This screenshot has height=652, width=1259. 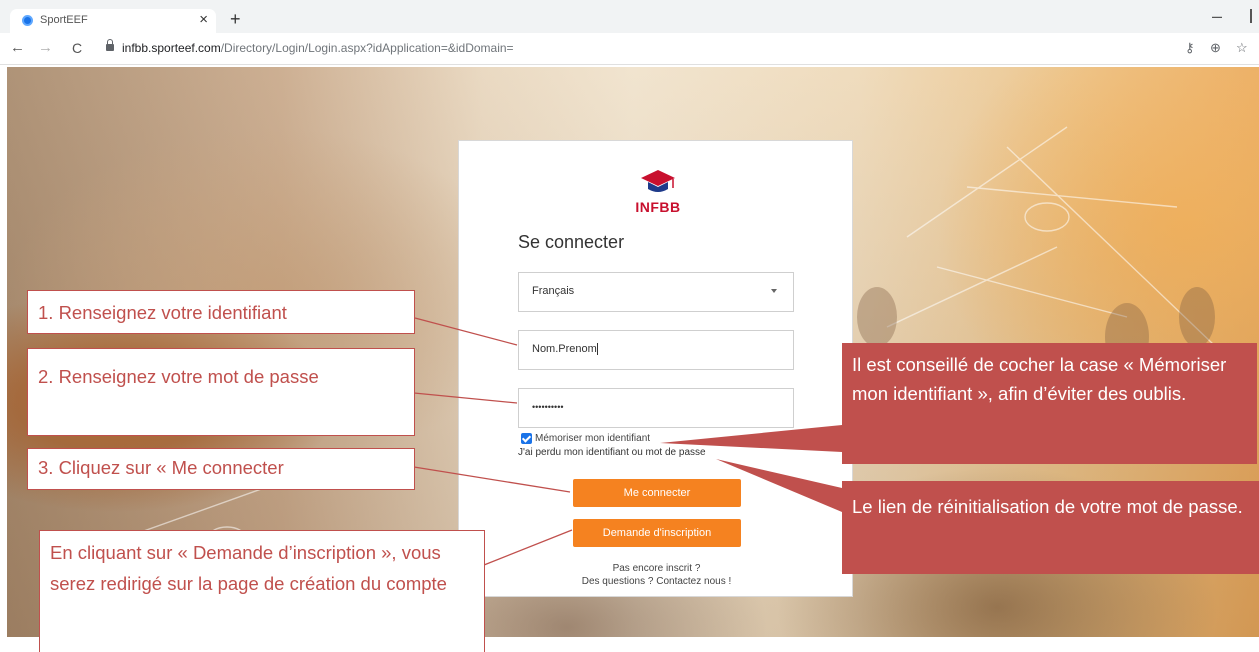 I want to click on tab-title: SportEEF, so click(x=64, y=20).